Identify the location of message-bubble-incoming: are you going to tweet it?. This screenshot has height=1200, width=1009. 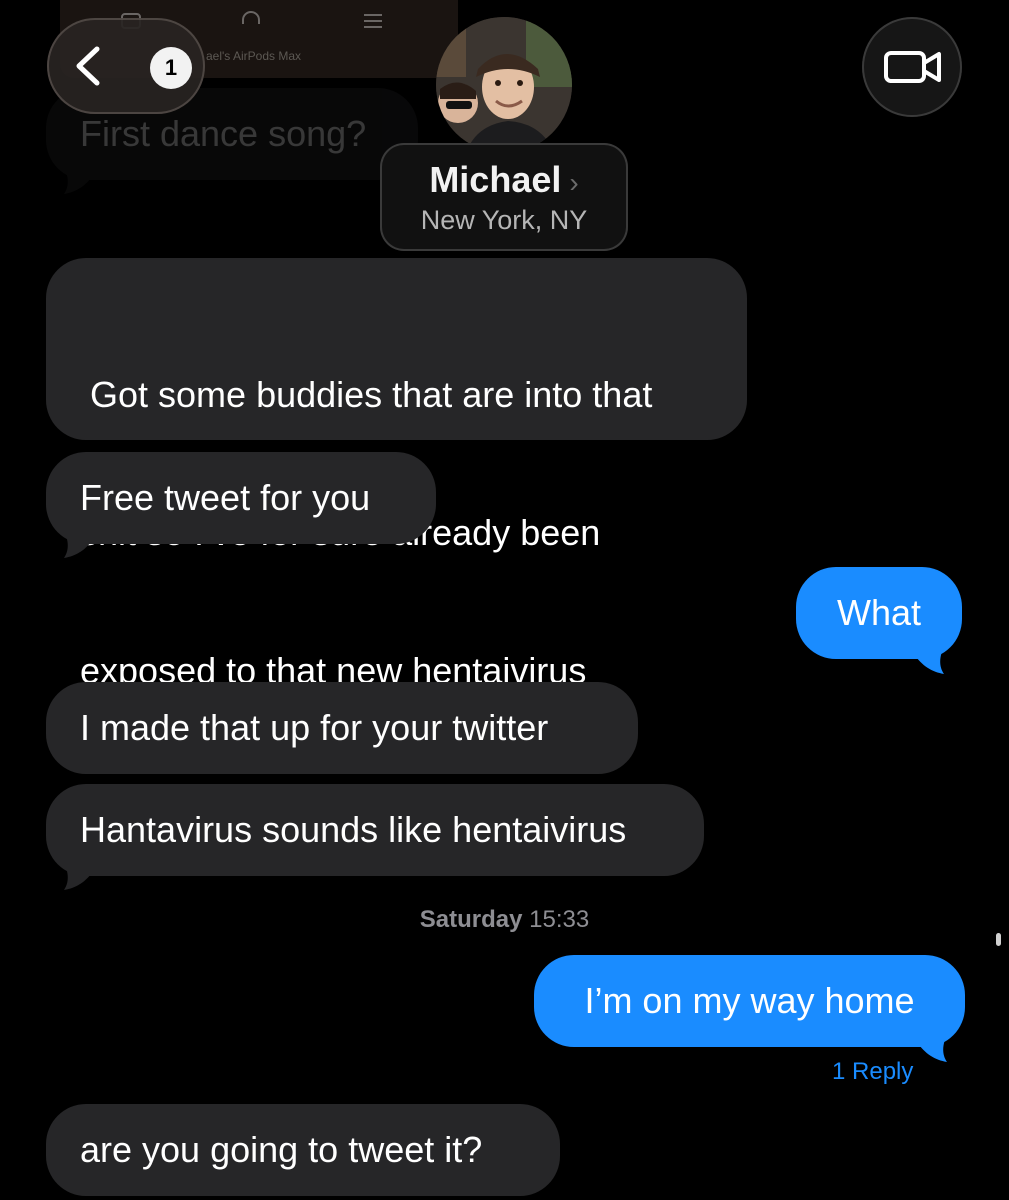
(303, 1150).